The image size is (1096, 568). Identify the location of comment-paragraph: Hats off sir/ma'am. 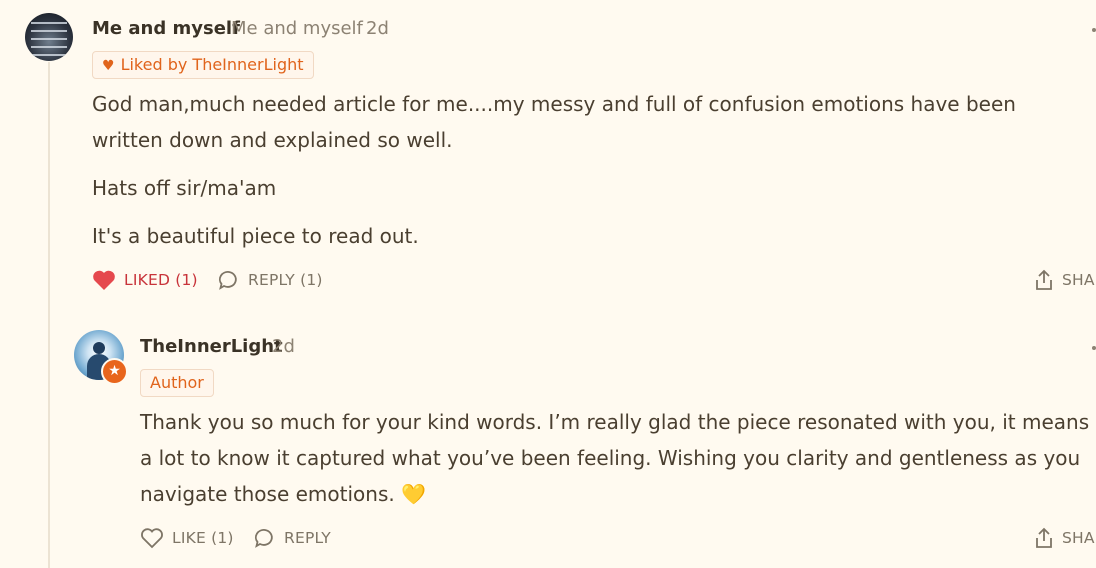
(184, 188).